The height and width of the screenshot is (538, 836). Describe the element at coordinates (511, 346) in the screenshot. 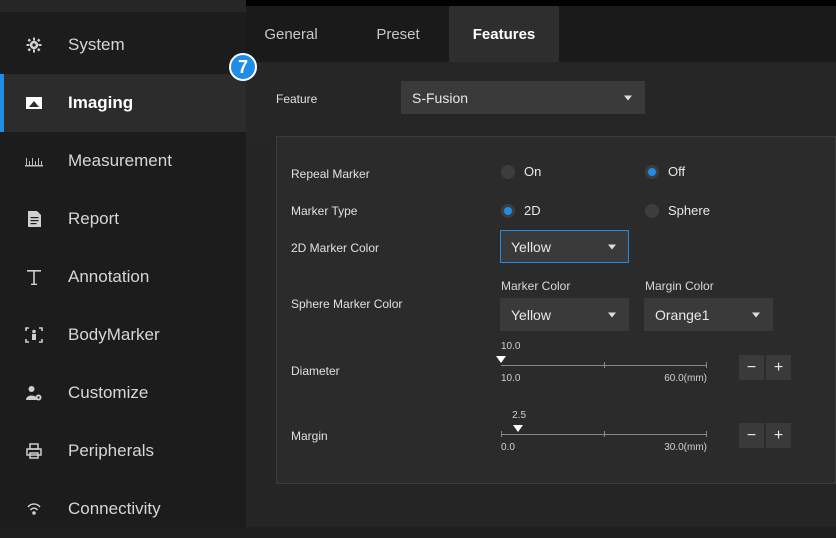

I see `slider-value: 10.0` at that location.